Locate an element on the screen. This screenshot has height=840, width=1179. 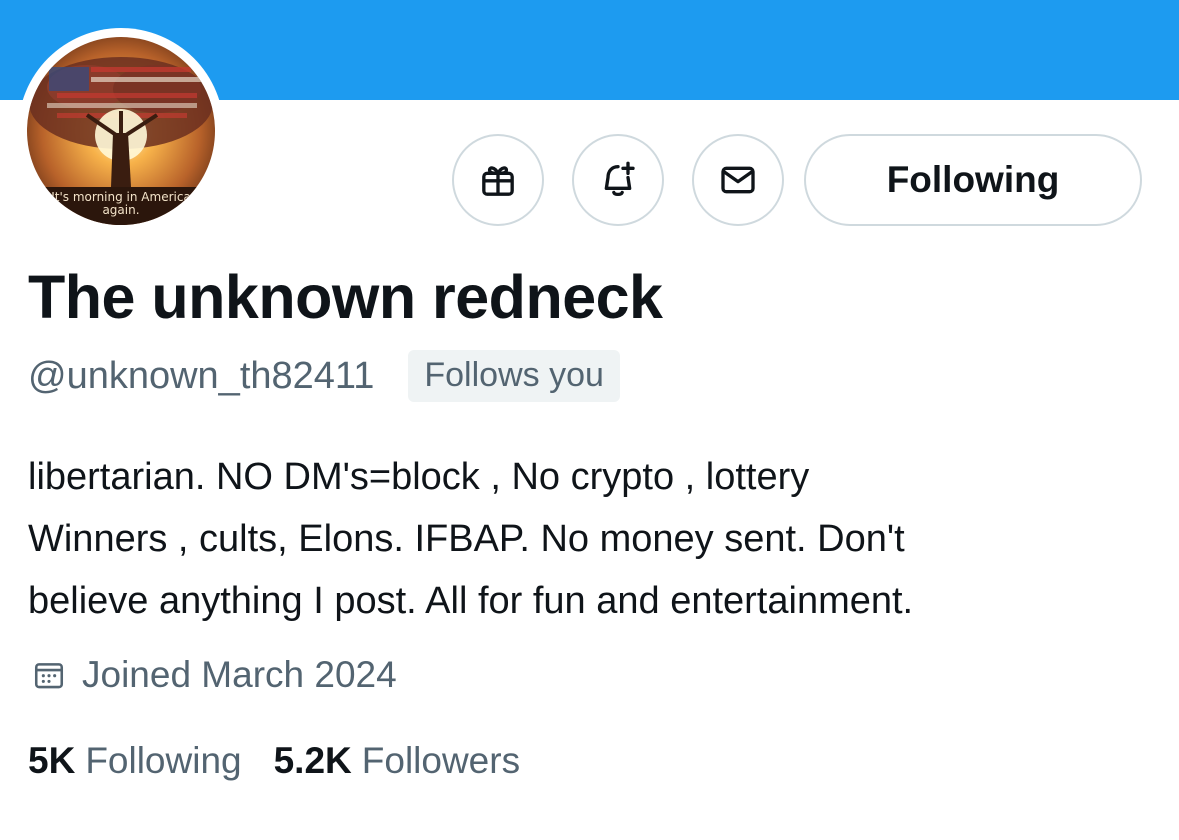
follows-you-badge: Follows you is located at coordinates (514, 376).